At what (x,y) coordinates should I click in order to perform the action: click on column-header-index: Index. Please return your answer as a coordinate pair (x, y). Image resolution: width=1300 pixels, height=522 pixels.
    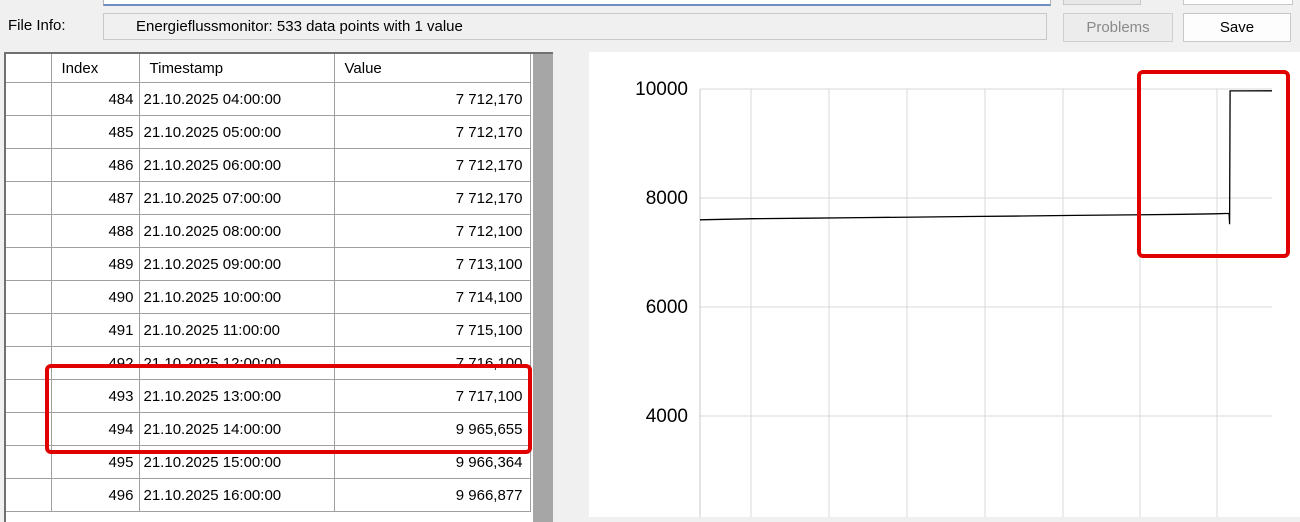
    Looking at the image, I should click on (95, 68).